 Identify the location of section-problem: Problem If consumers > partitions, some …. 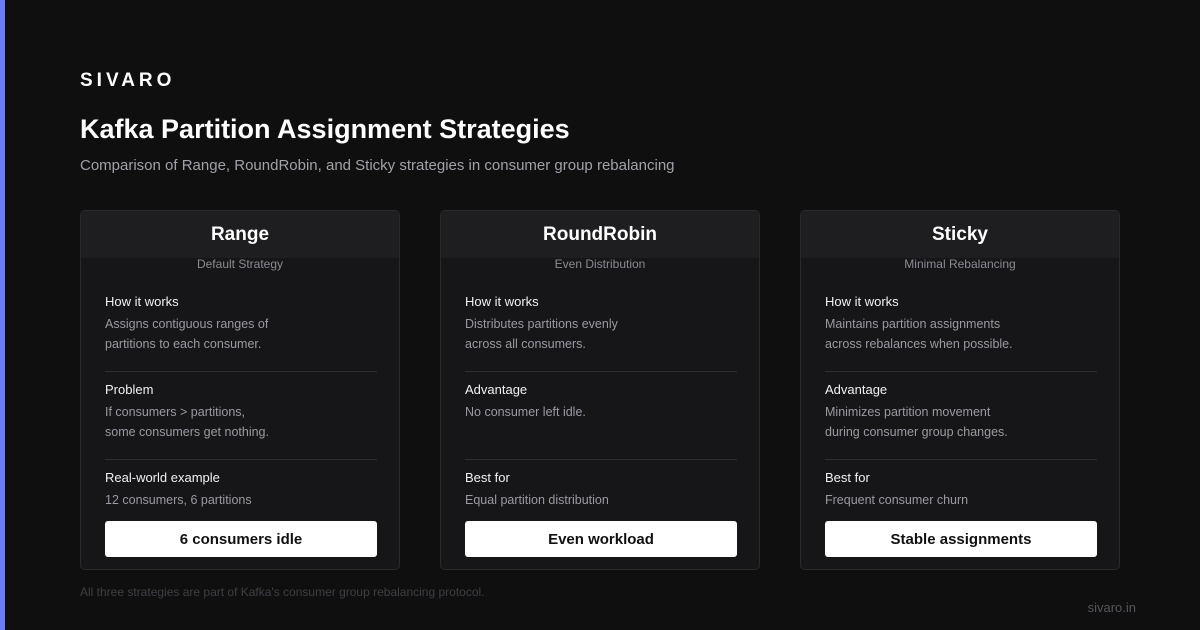
(241, 411).